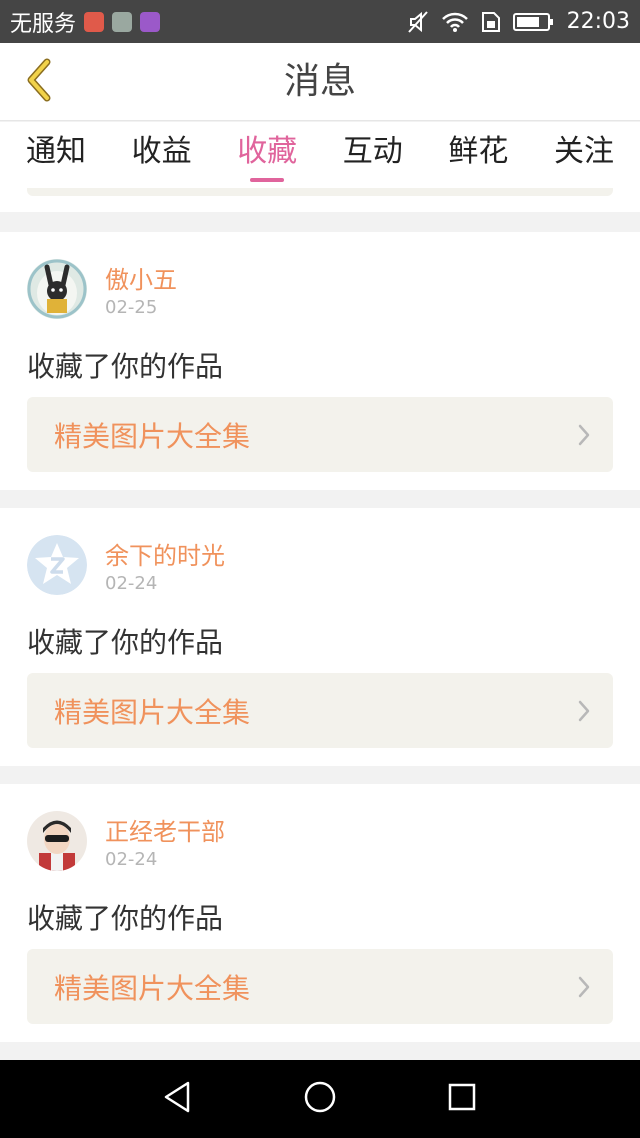 The image size is (640, 1138). I want to click on page-title: 消息, so click(319, 81).